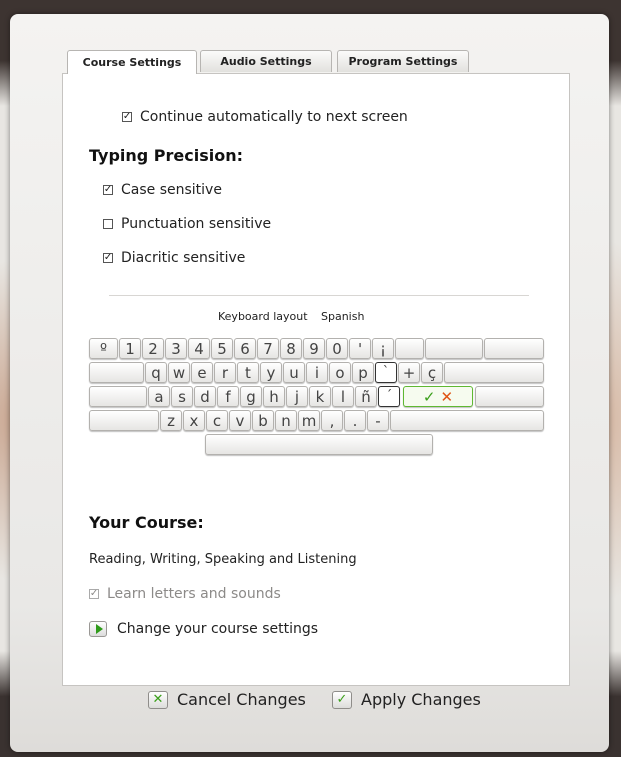 This screenshot has height=757, width=621. What do you see at coordinates (337, 348) in the screenshot?
I see `key: 0` at bounding box center [337, 348].